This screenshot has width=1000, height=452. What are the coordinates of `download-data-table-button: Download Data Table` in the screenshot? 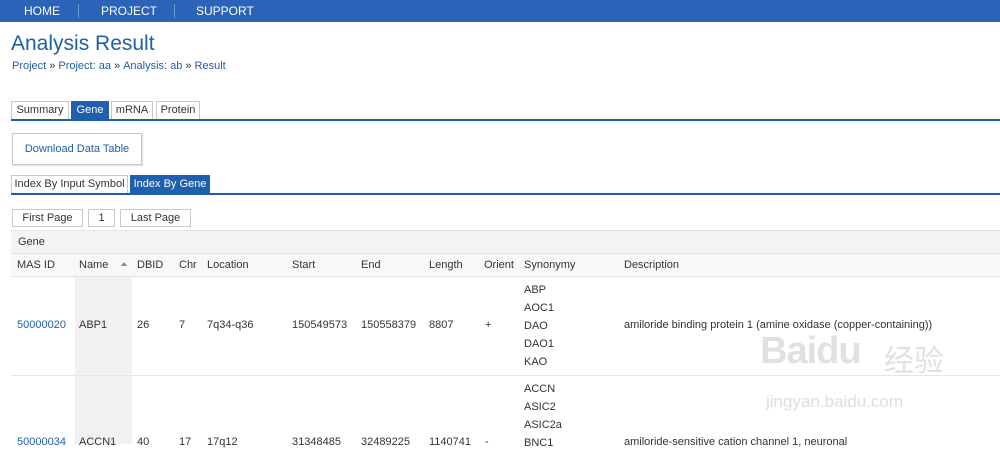 It's located at (77, 149).